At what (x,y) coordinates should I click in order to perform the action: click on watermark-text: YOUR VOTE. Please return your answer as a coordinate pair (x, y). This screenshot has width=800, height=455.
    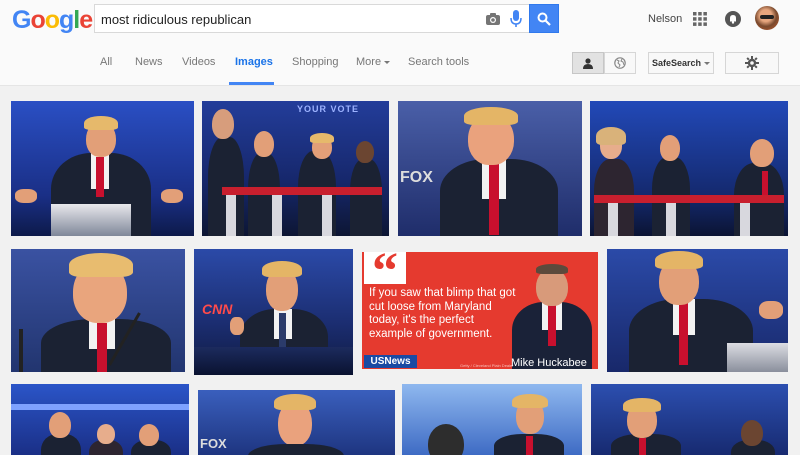
    Looking at the image, I should click on (328, 109).